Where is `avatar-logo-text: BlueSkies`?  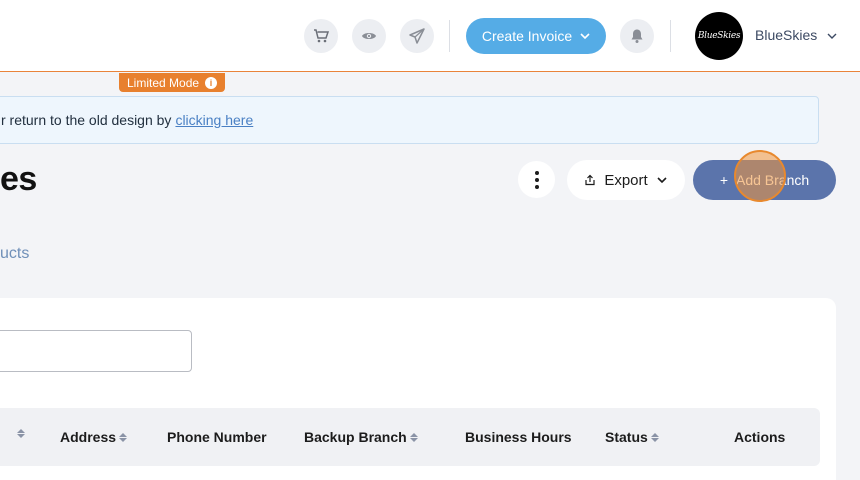
avatar-logo-text: BlueSkies is located at coordinates (719, 36).